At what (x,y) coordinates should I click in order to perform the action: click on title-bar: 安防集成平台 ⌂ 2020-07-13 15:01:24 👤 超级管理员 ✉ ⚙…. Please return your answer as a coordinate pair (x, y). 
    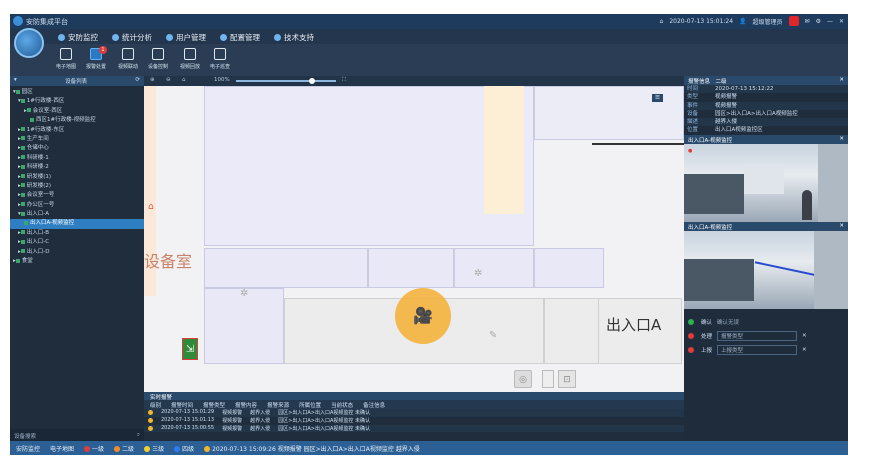
    Looking at the image, I should click on (429, 21).